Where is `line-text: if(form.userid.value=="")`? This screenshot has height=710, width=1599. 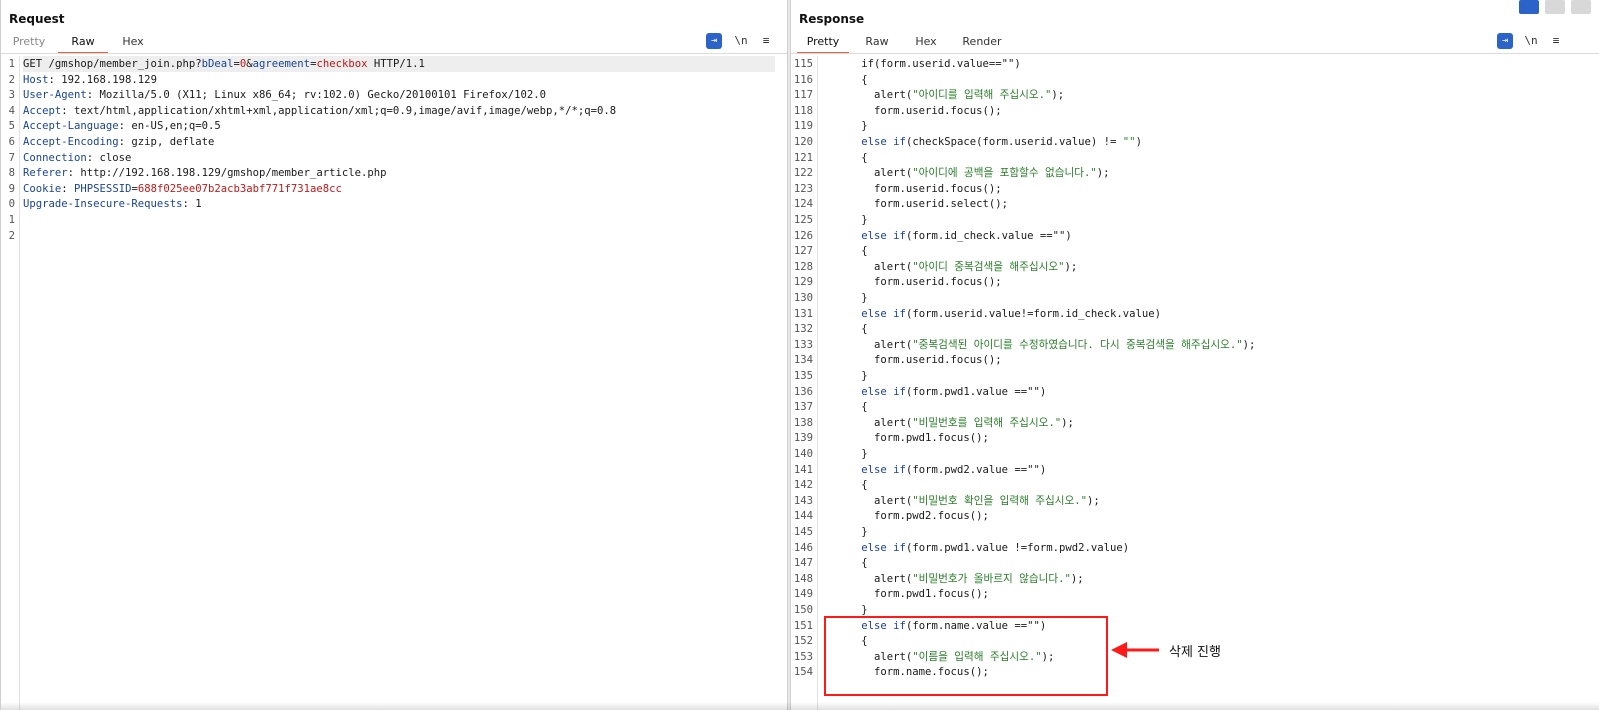
line-text: if(form.userid.value=="") is located at coordinates (922, 64).